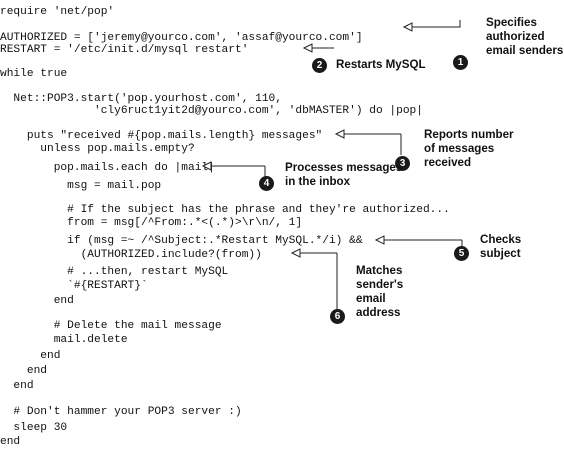 This screenshot has width=564, height=449. What do you see at coordinates (380, 291) in the screenshot?
I see `callout-text-6: Matches sender's email address` at bounding box center [380, 291].